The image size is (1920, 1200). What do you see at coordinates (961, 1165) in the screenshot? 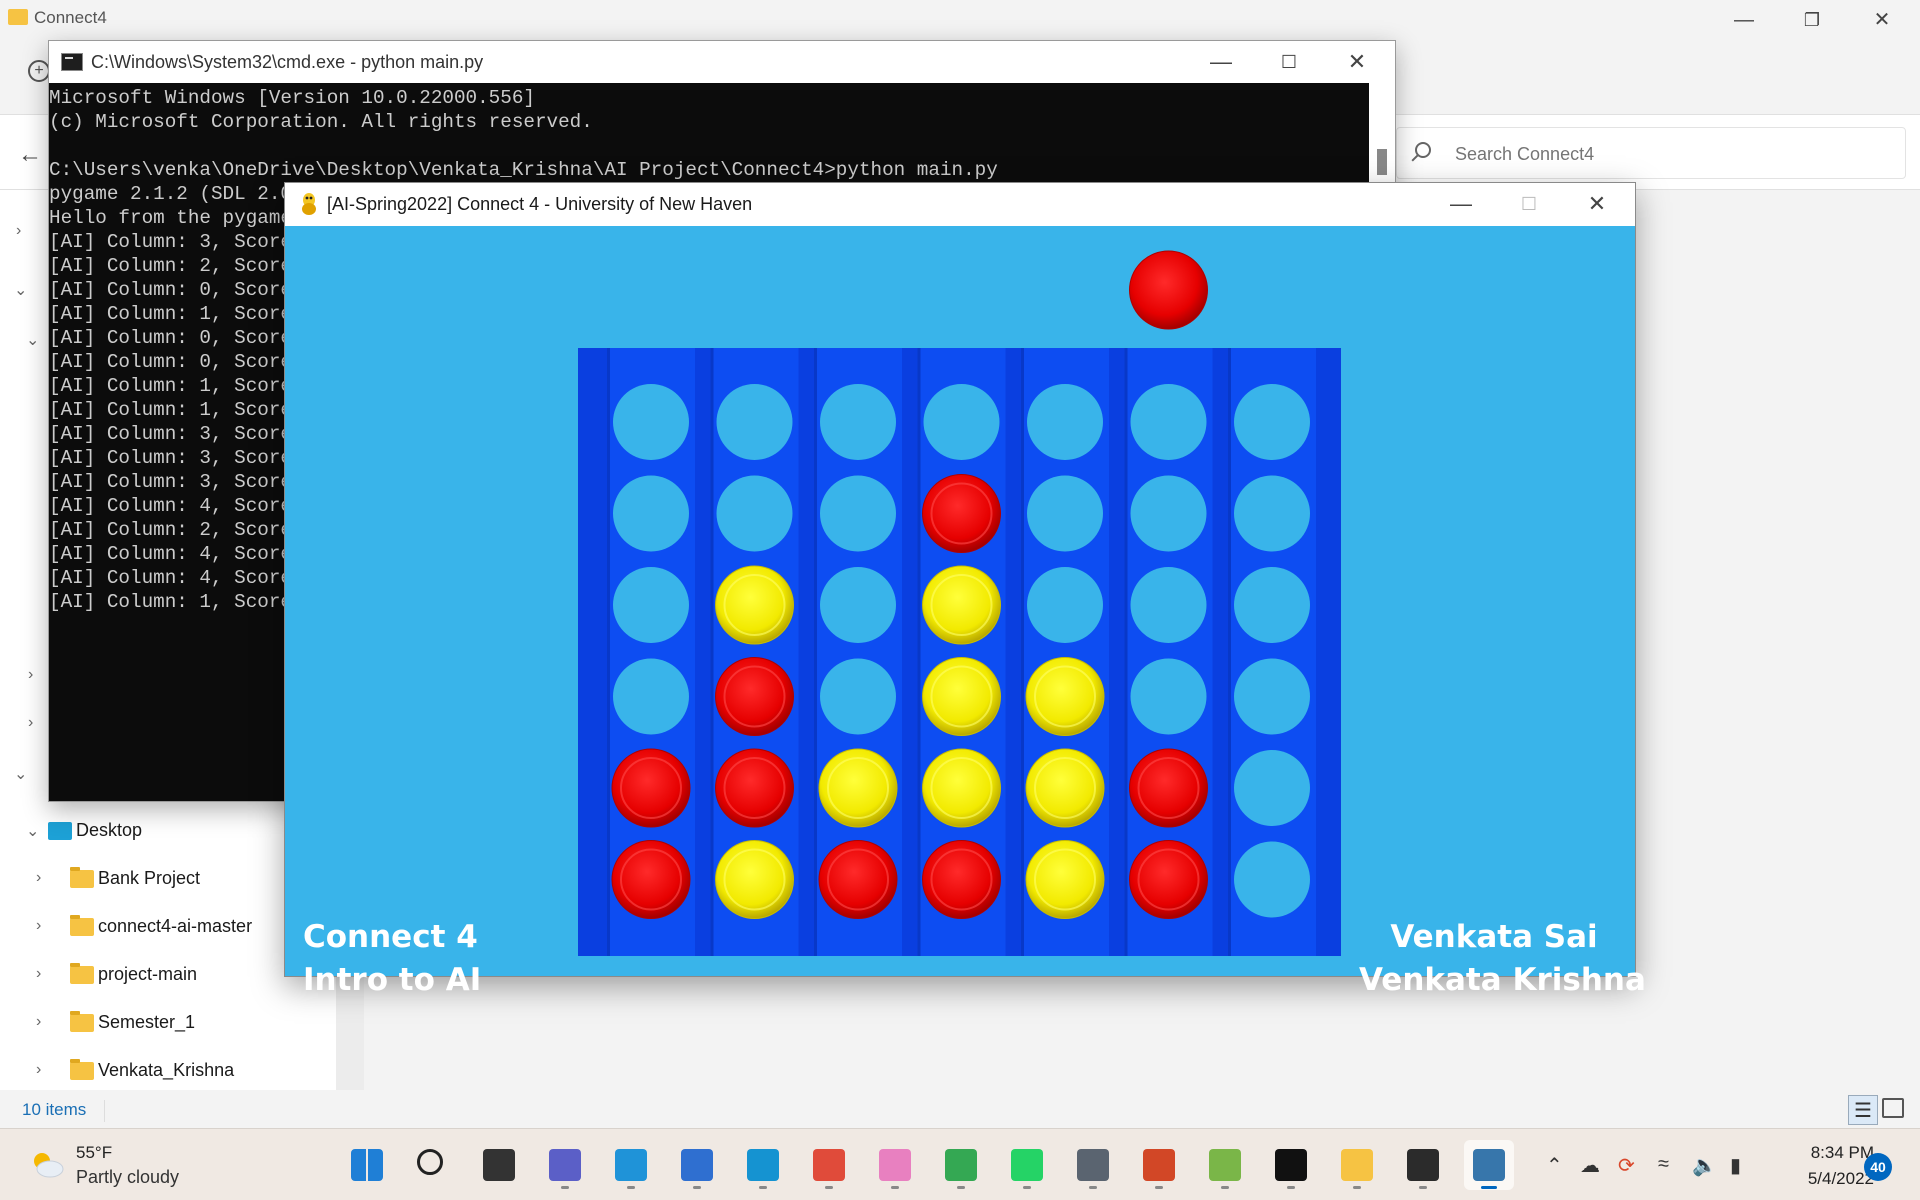
I see `chrome-profile-app` at bounding box center [961, 1165].